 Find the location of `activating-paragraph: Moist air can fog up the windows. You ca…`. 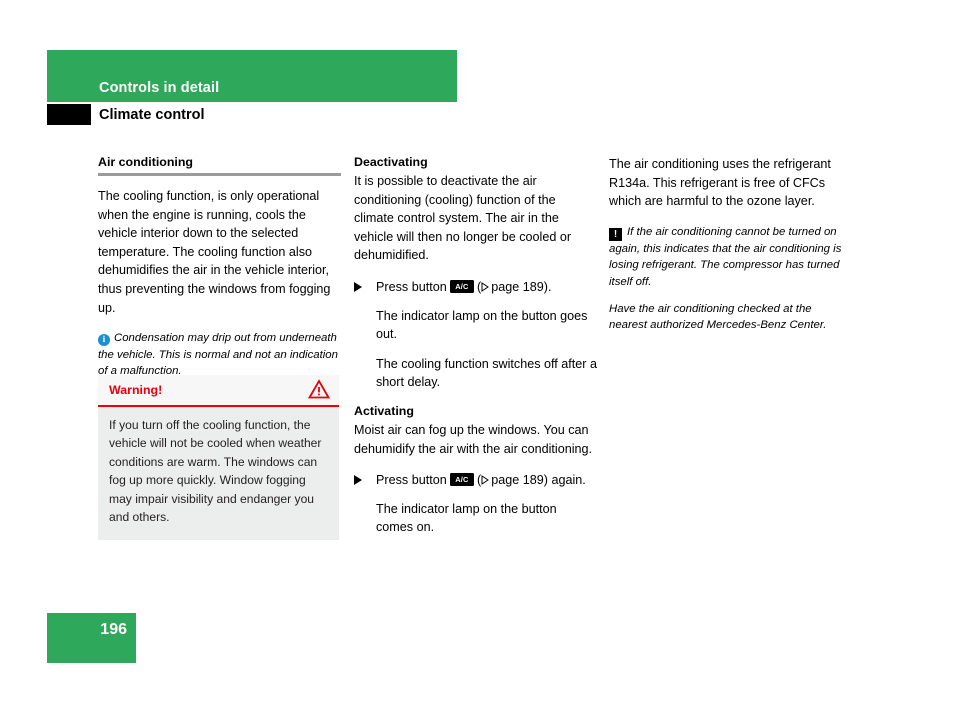

activating-paragraph: Moist air can fog up the windows. You ca… is located at coordinates (473, 439).